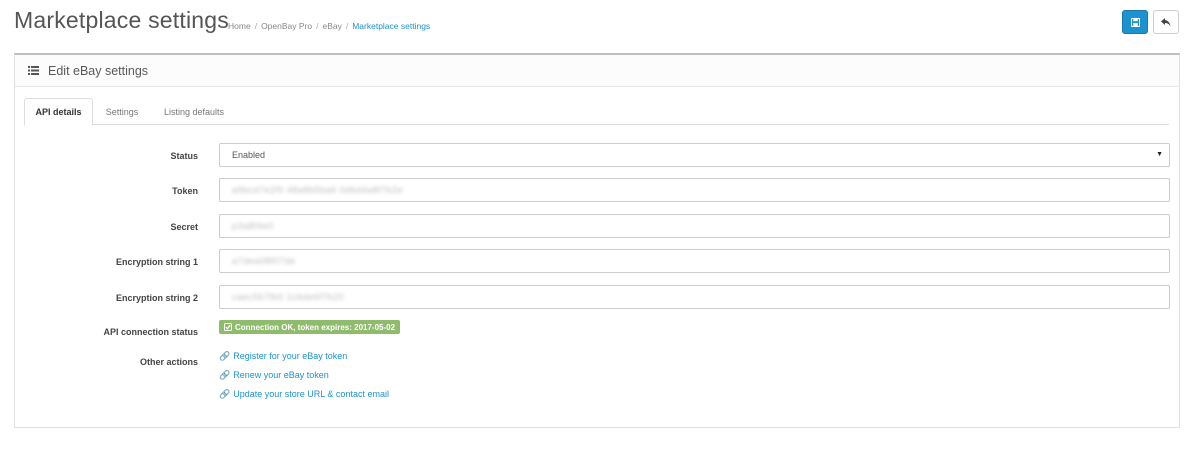 Image resolution: width=1193 pixels, height=469 pixels. Describe the element at coordinates (58, 112) in the screenshot. I see `tab-api-details: API details` at that location.